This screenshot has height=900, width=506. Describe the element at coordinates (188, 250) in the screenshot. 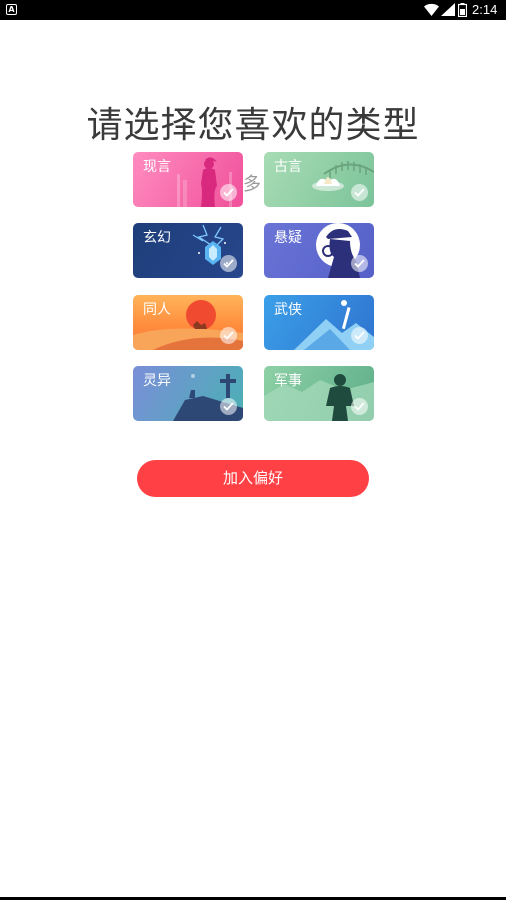

I see `category-card-xuanhuan: 玄幻` at that location.